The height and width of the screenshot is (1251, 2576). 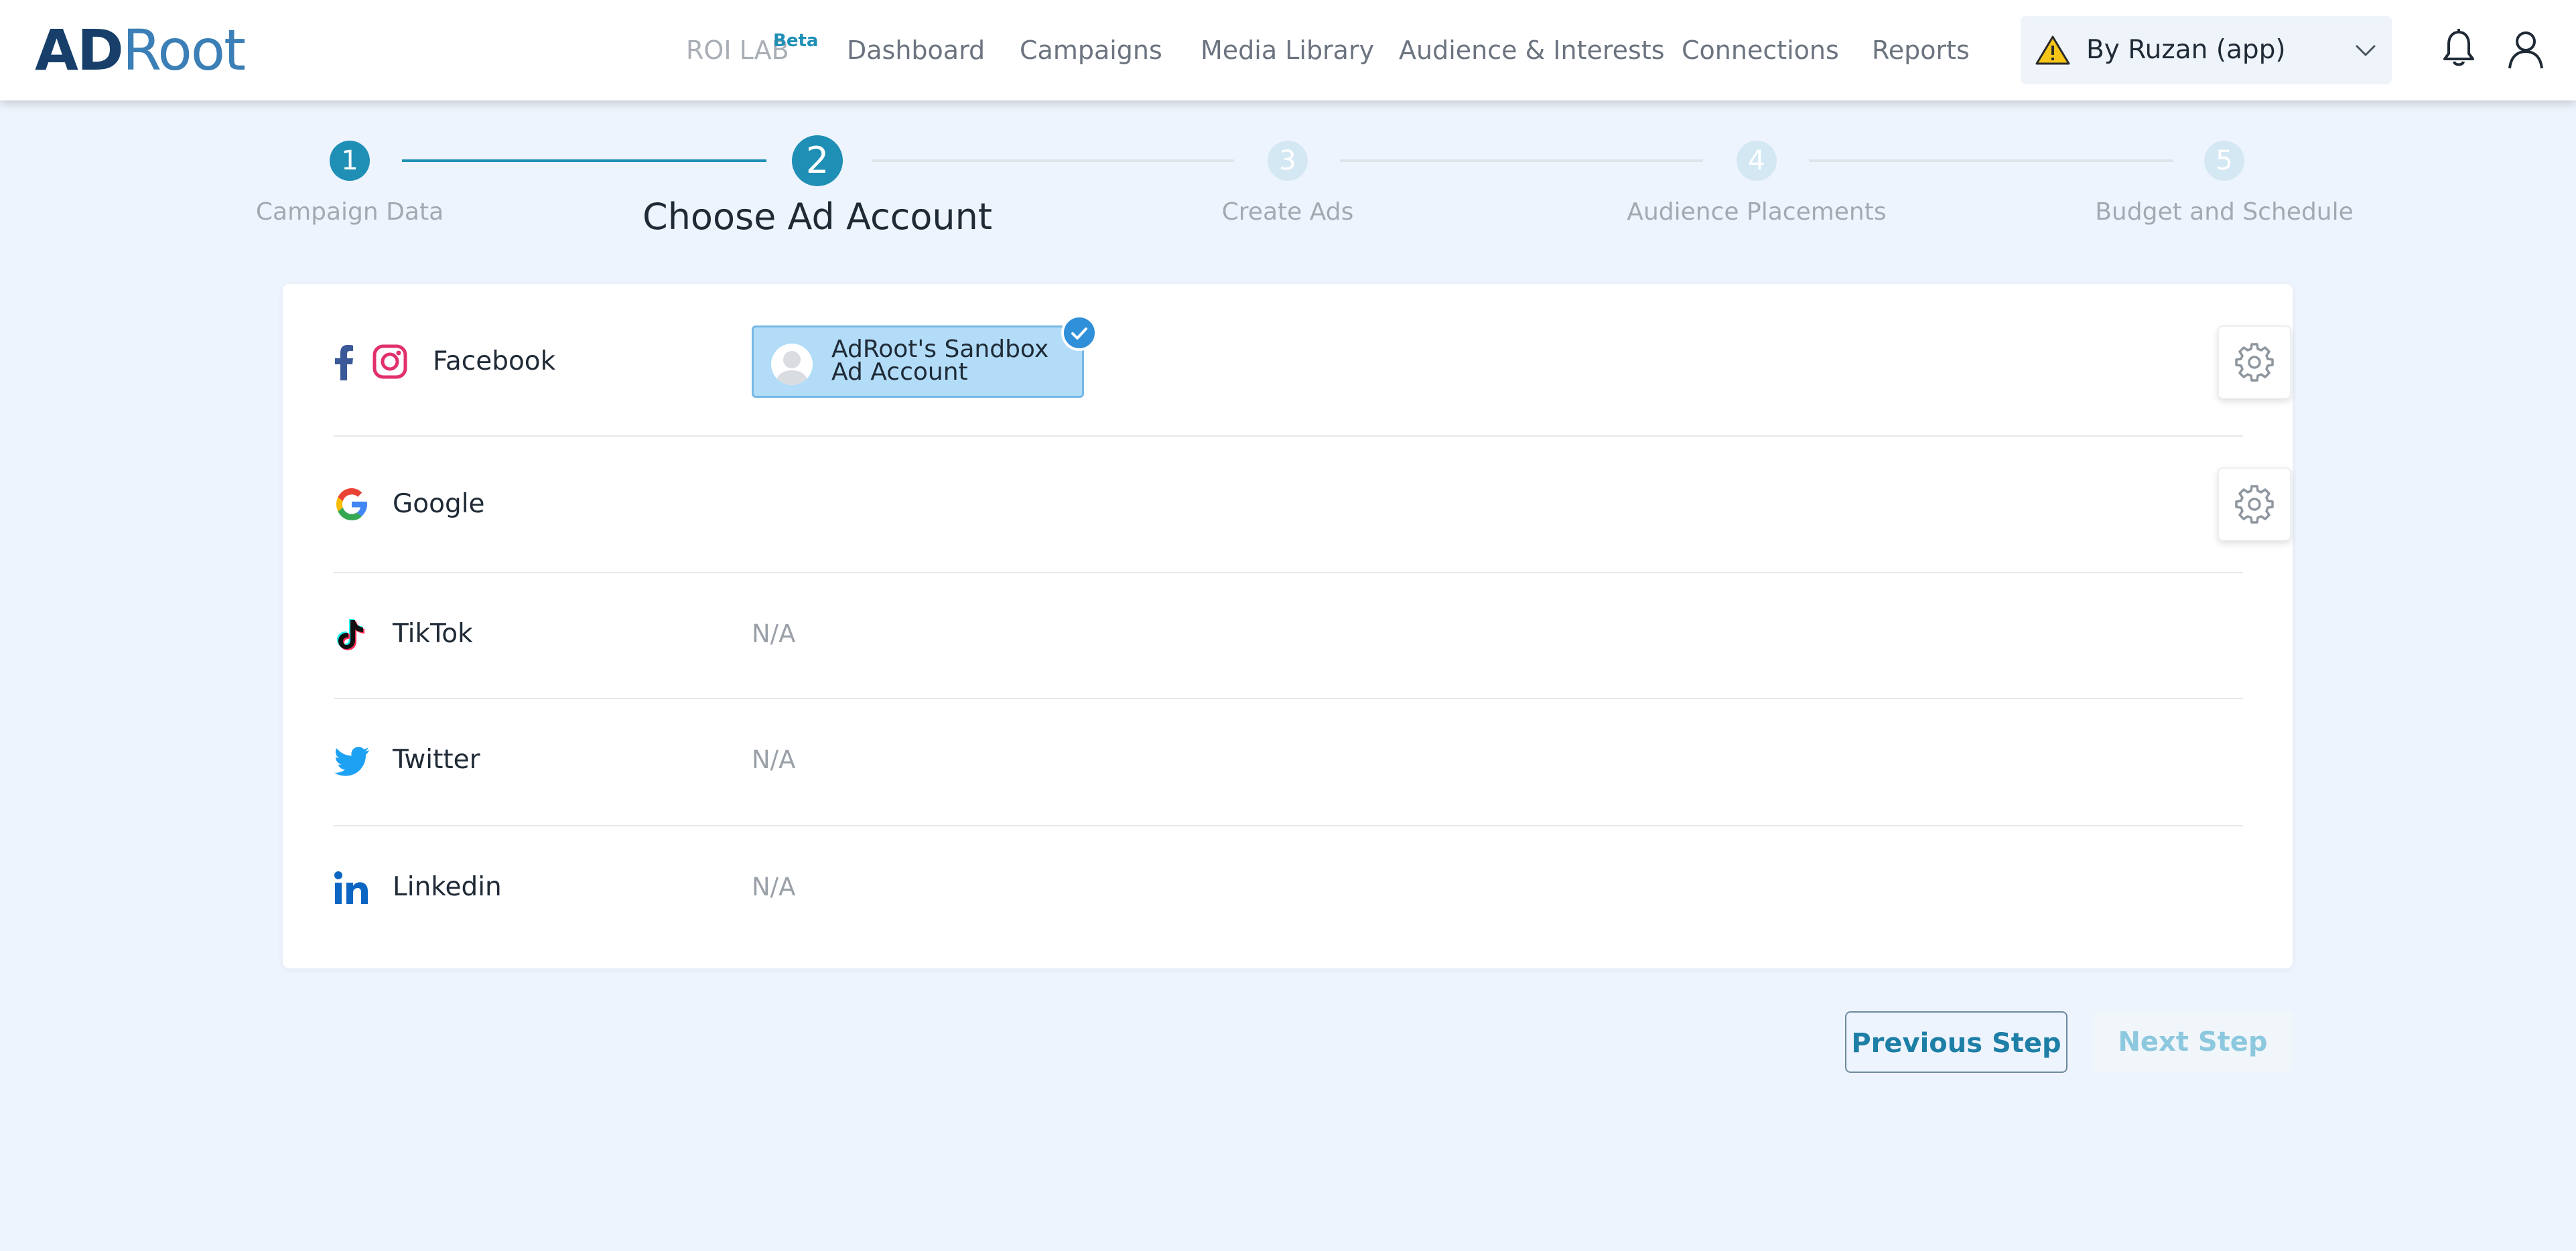 What do you see at coordinates (351, 761) in the screenshot?
I see `twitter-icon` at bounding box center [351, 761].